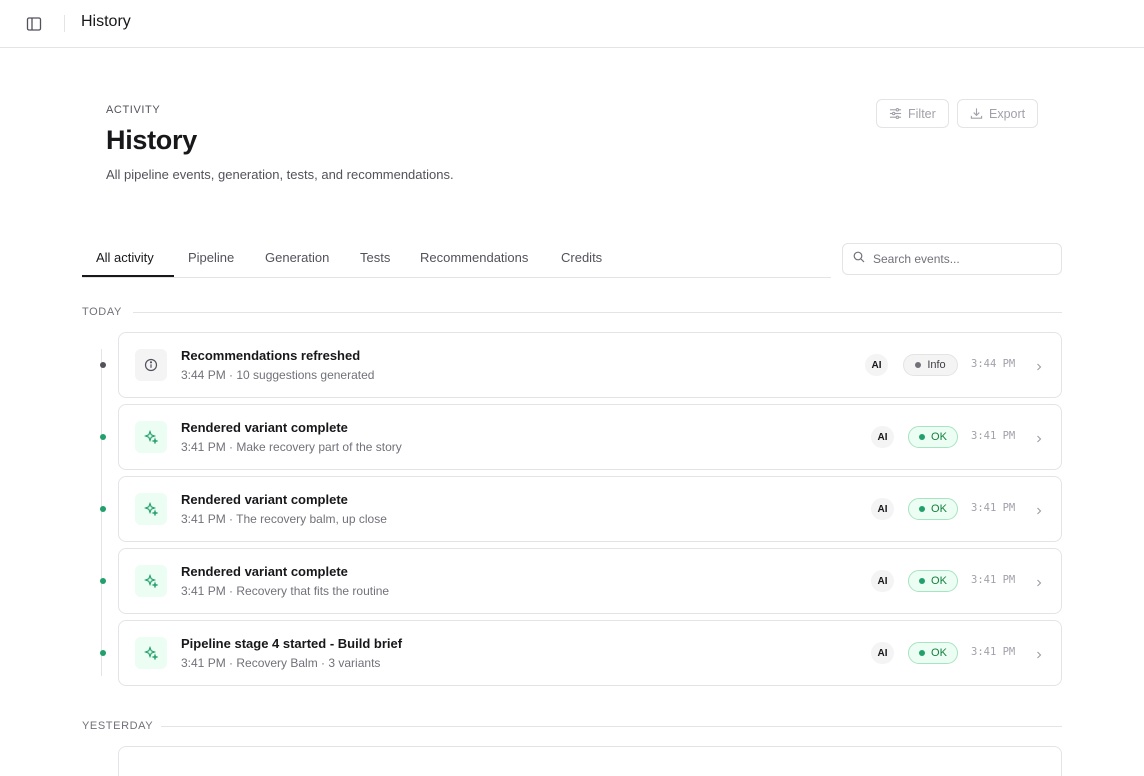 This screenshot has height=776, width=1144. Describe the element at coordinates (297, 257) in the screenshot. I see `tab-generation: Generation` at that location.